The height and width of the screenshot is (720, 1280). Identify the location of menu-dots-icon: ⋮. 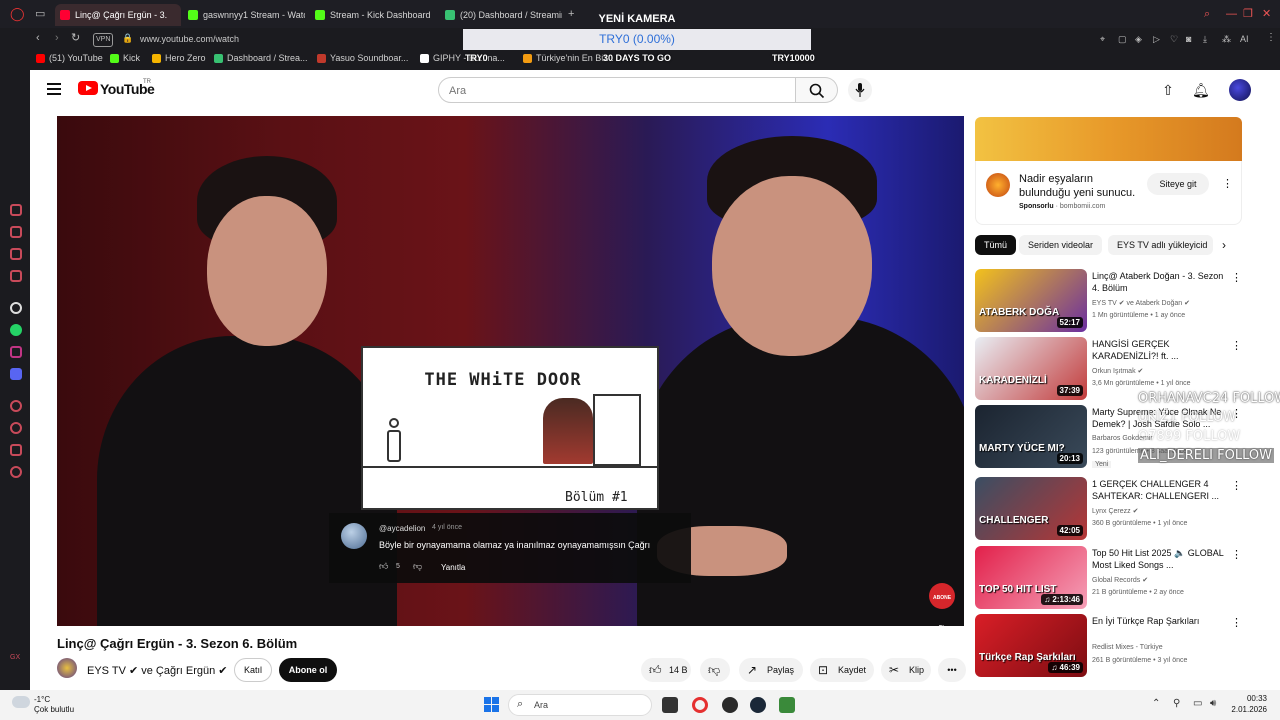
(1271, 38).